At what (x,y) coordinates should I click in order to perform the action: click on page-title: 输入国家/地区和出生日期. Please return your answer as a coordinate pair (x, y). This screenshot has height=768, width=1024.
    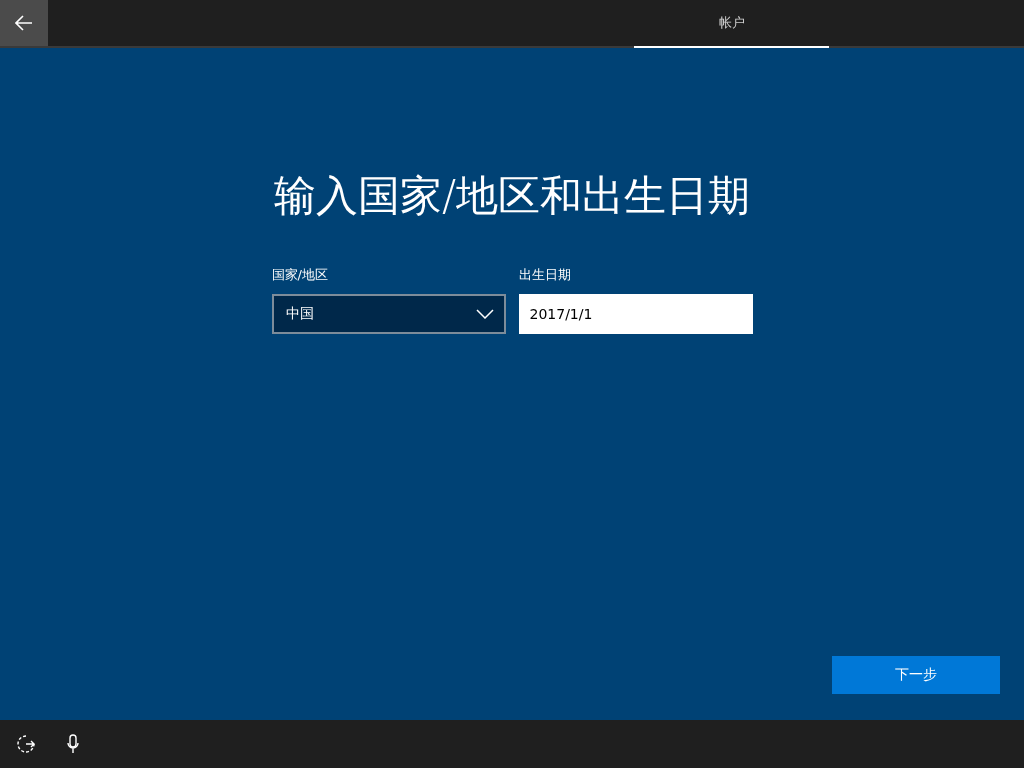
    Looking at the image, I should click on (512, 196).